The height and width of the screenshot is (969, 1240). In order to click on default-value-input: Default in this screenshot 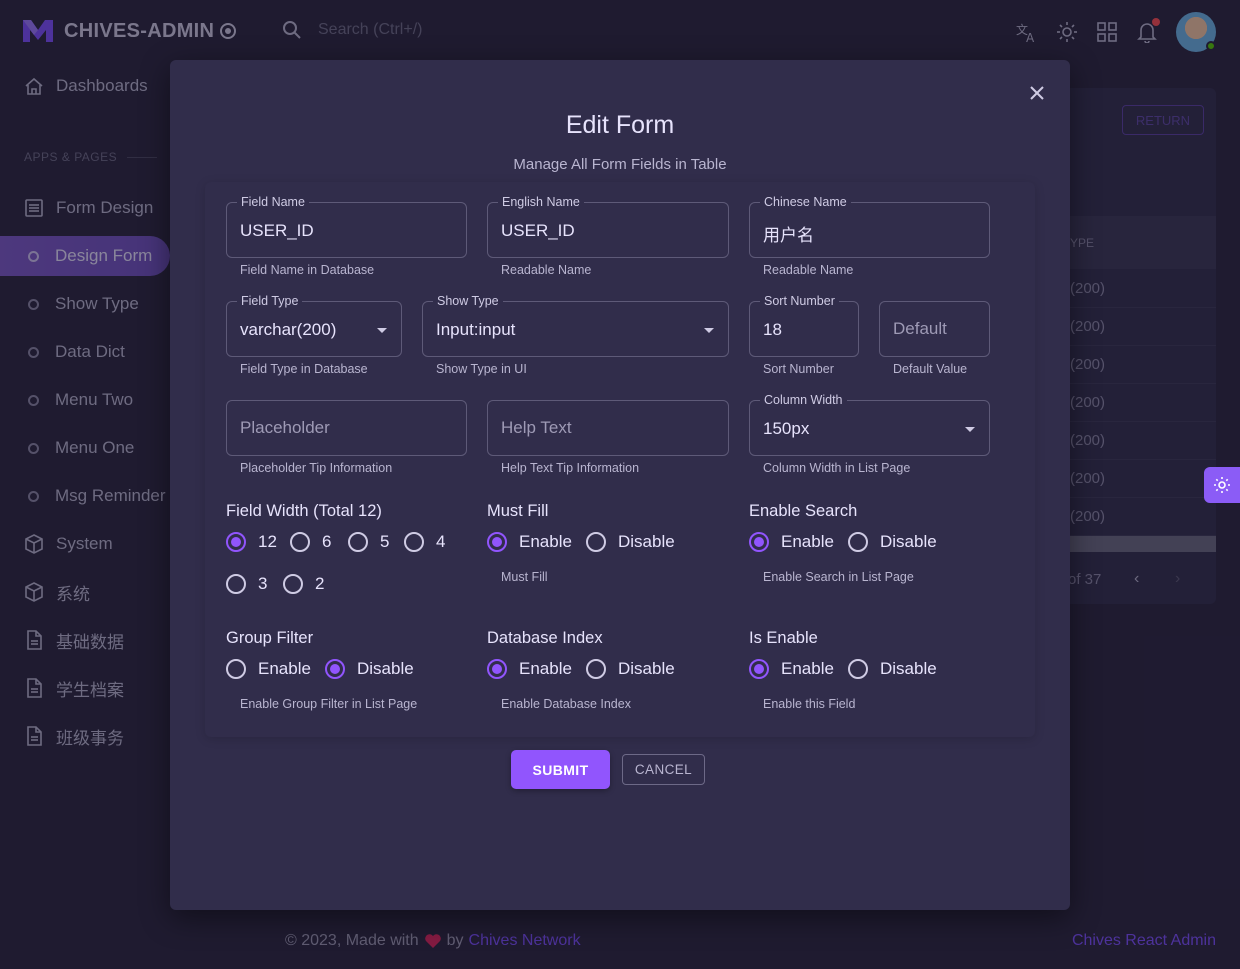, I will do `click(934, 329)`.